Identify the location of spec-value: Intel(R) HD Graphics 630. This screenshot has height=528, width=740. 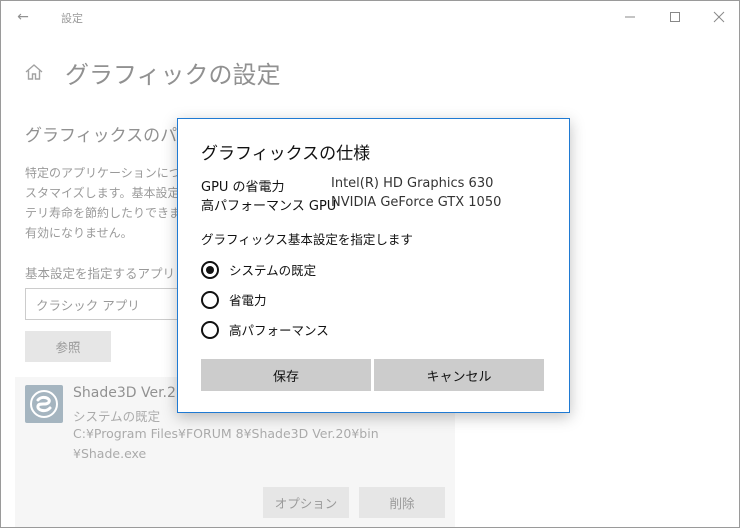
(412, 183).